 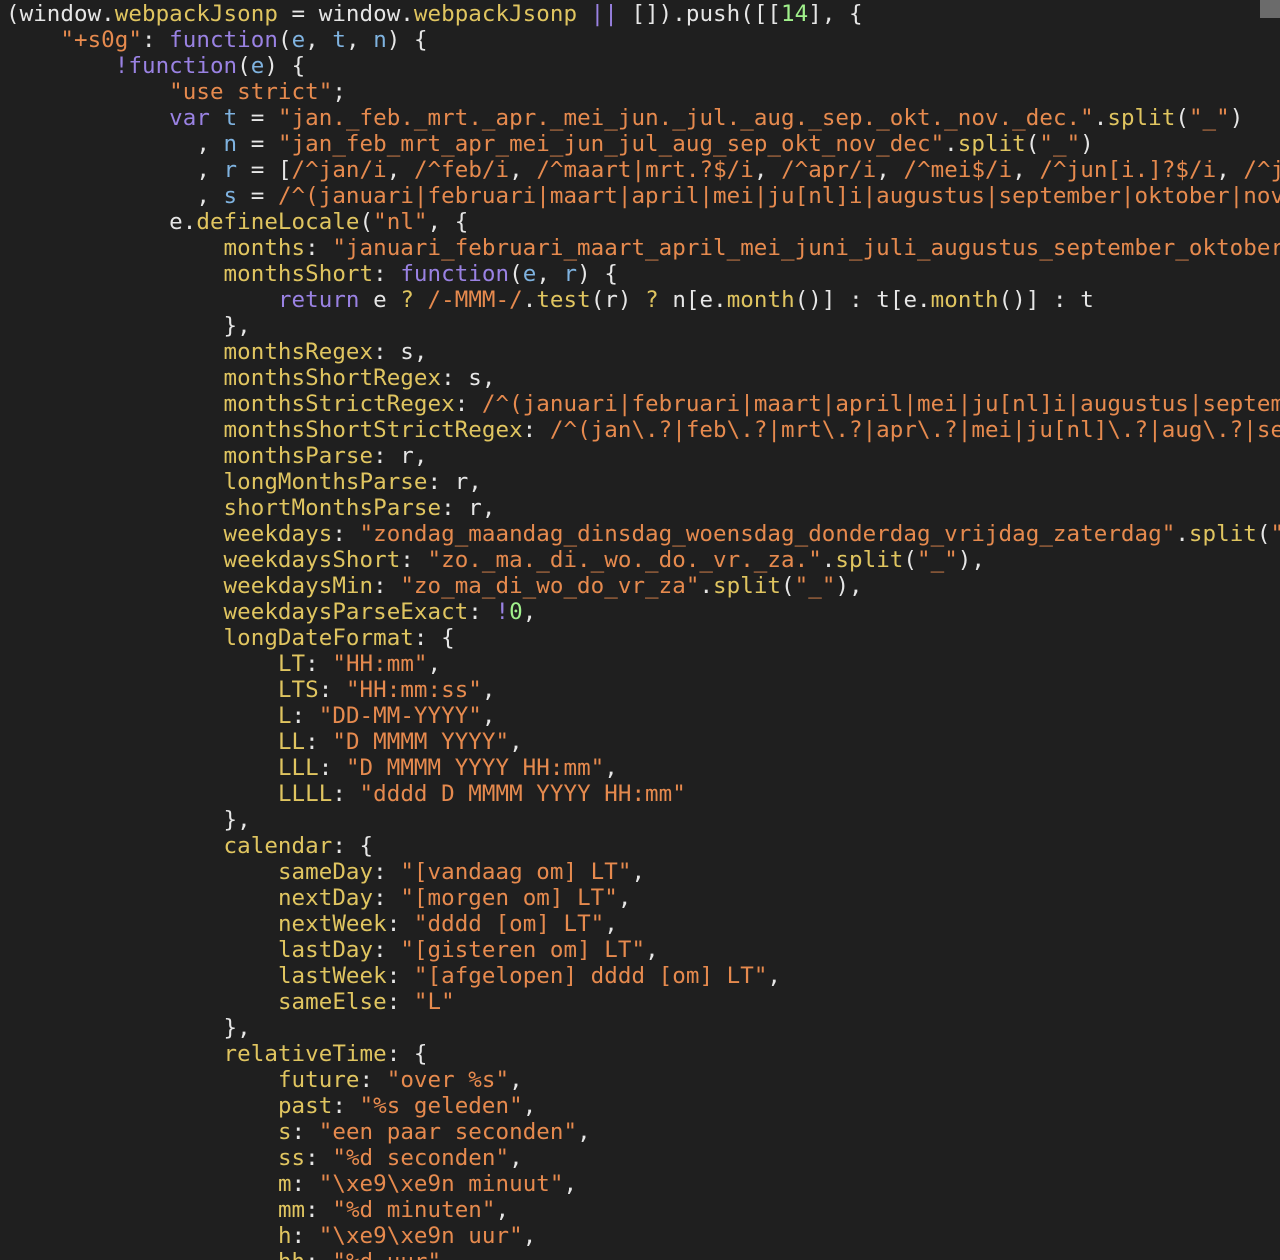 What do you see at coordinates (643, 976) in the screenshot?
I see `code-line: lastWeek: "[afgelopen] dddd [om] LT",` at bounding box center [643, 976].